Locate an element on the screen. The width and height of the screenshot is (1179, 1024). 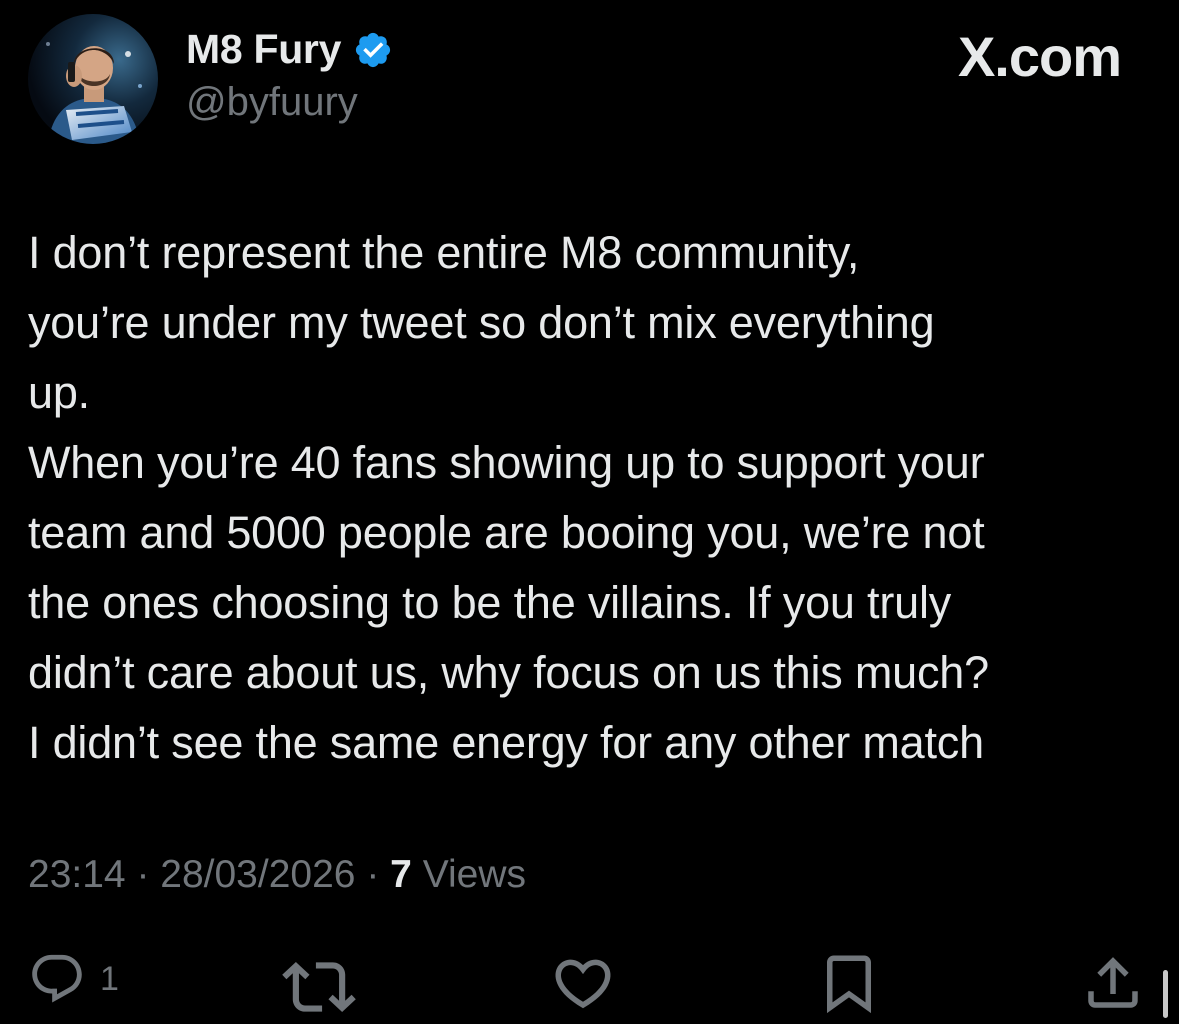
bookmark-button is located at coordinates (849, 983).